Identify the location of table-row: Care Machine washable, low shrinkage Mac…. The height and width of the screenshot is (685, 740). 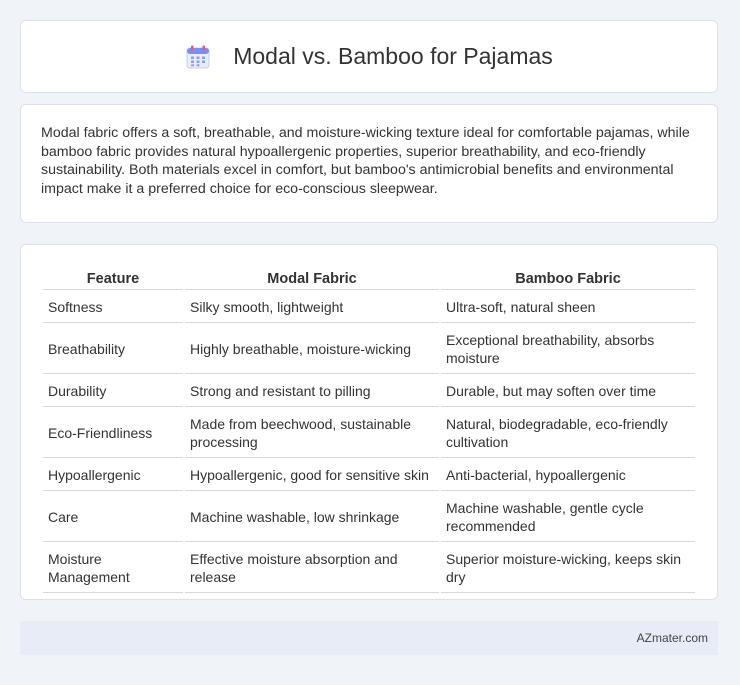
(369, 517).